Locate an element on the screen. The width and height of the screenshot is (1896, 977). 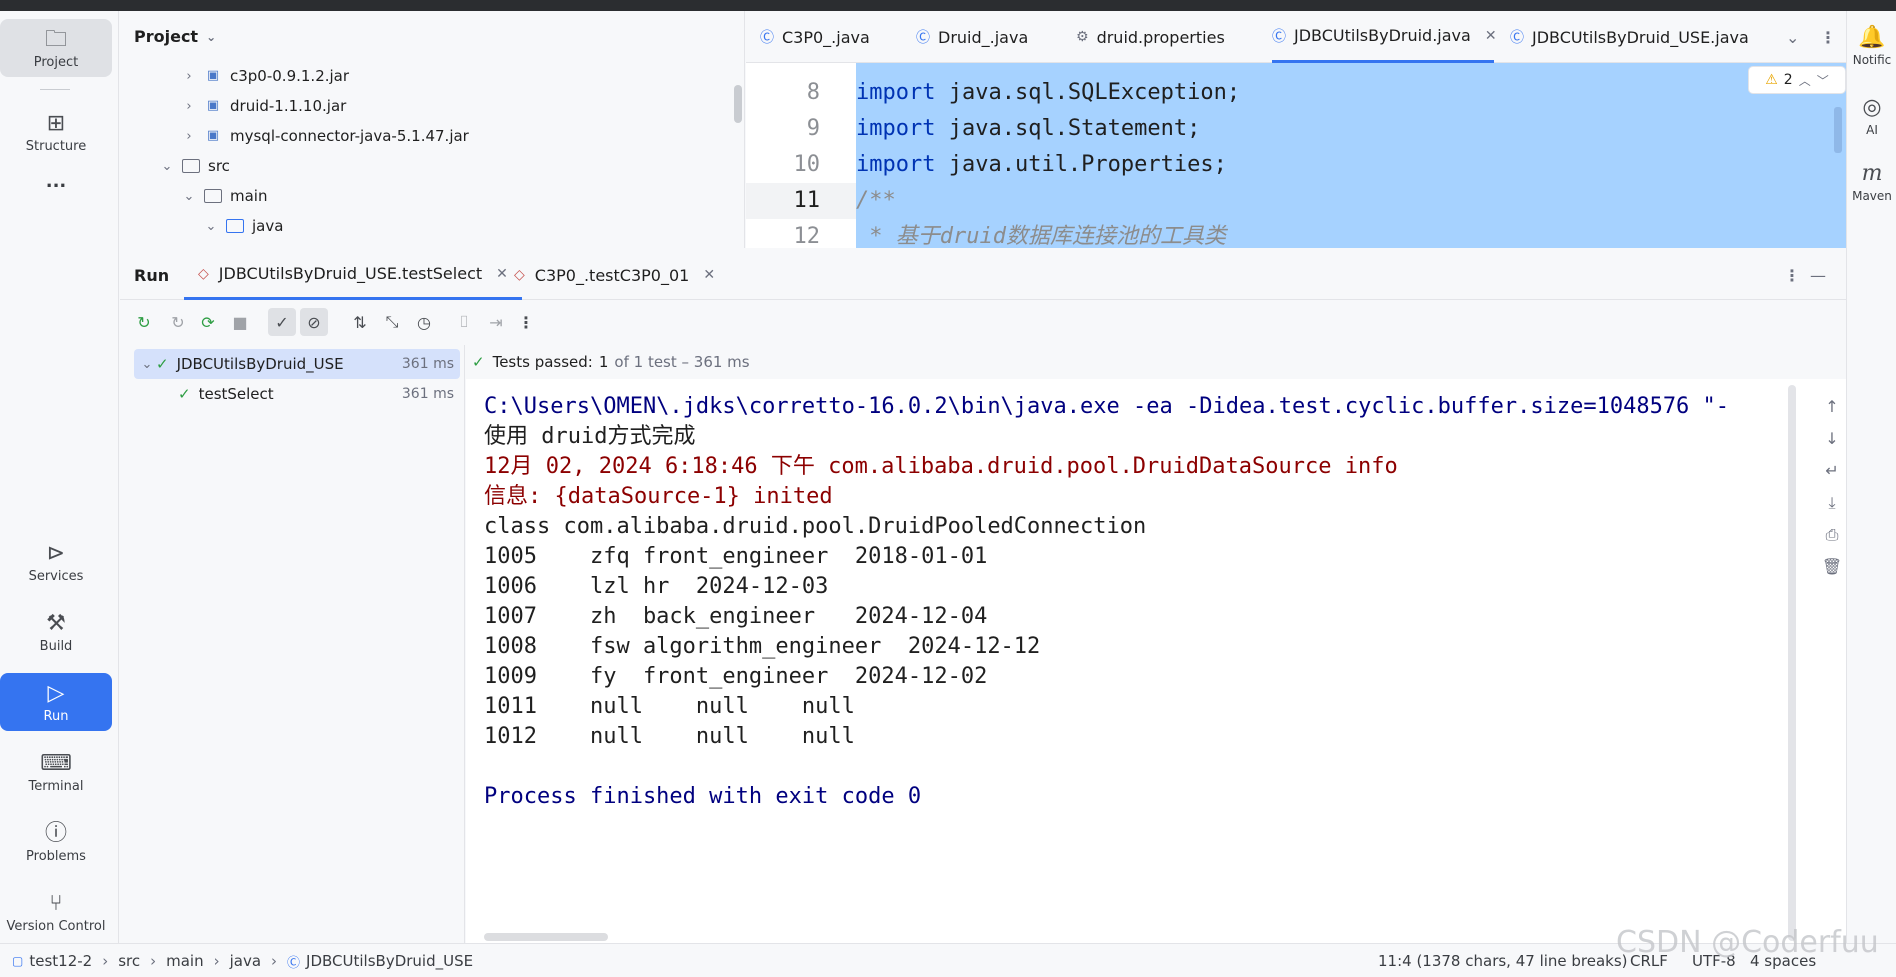
run-options-button: ⋮ is located at coordinates (1792, 275).